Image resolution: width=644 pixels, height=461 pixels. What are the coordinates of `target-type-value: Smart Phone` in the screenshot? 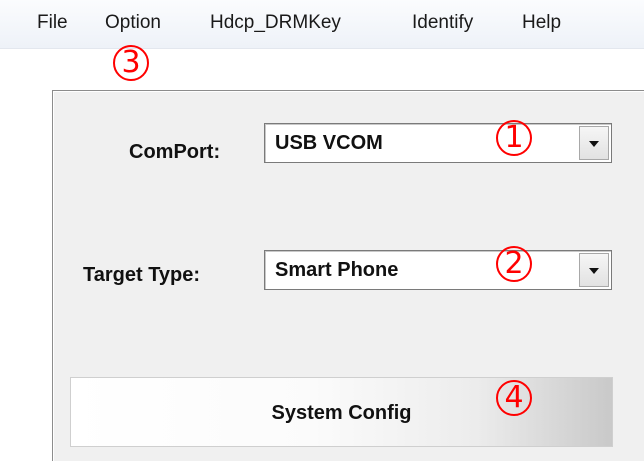 It's located at (337, 270).